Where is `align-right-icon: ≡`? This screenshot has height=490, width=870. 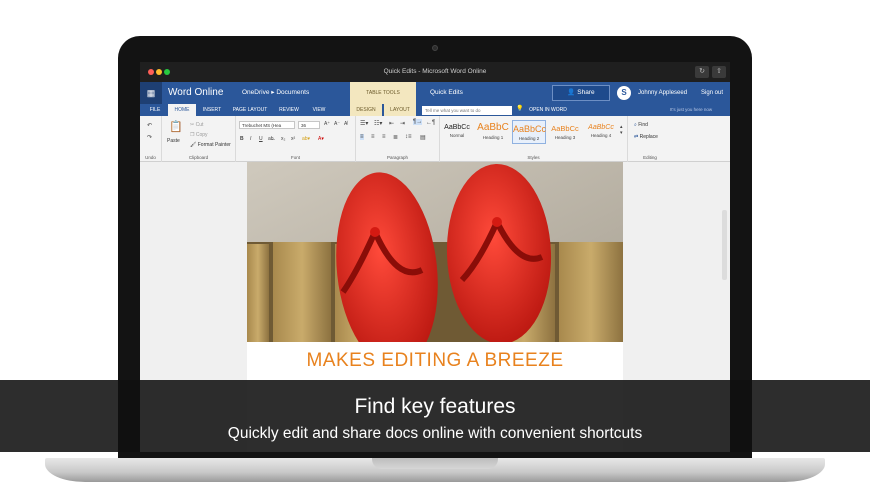
align-right-icon: ≡ is located at coordinates (384, 137).